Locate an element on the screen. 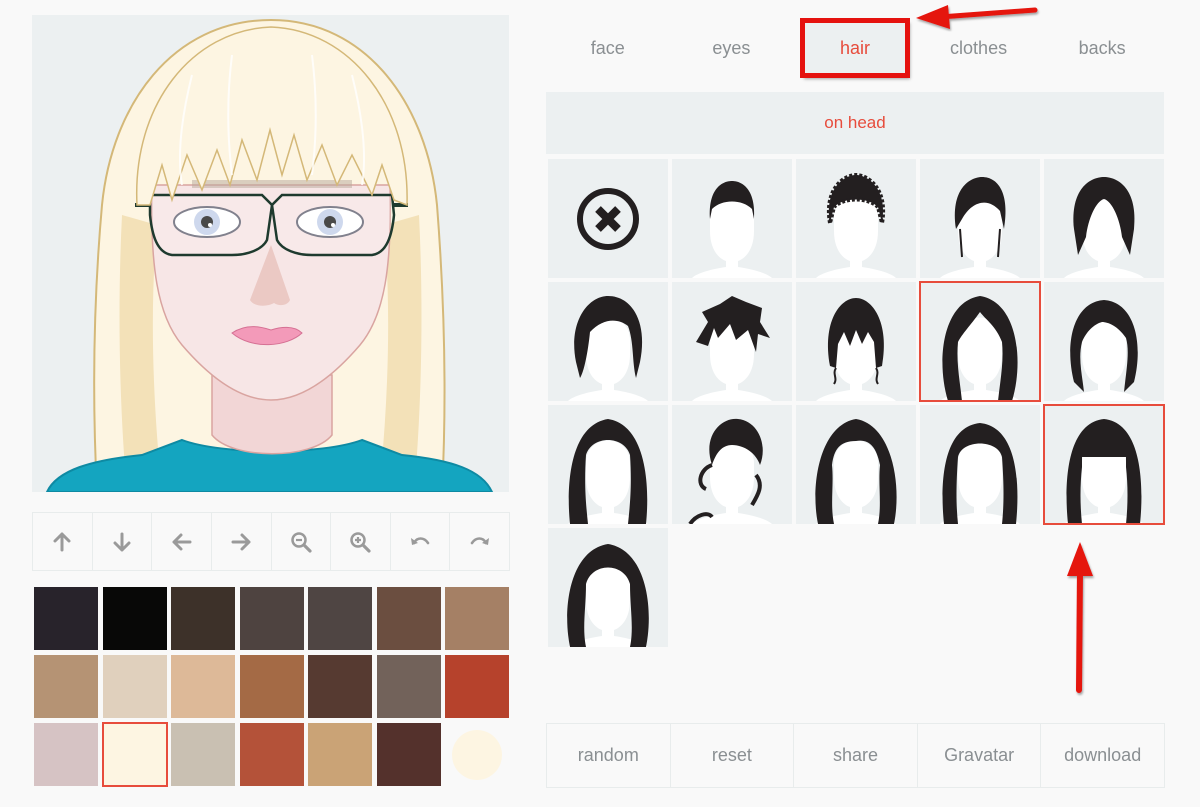 This screenshot has width=1200, height=807. undo-button is located at coordinates (421, 541).